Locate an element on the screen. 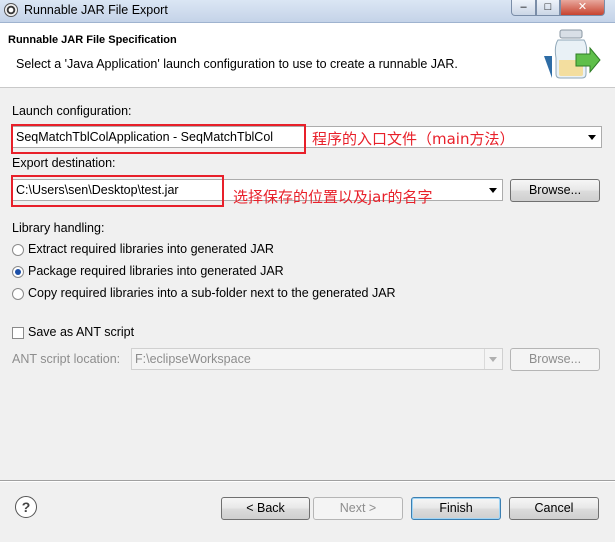  window-title: Runnable JAR File Export is located at coordinates (96, 10).